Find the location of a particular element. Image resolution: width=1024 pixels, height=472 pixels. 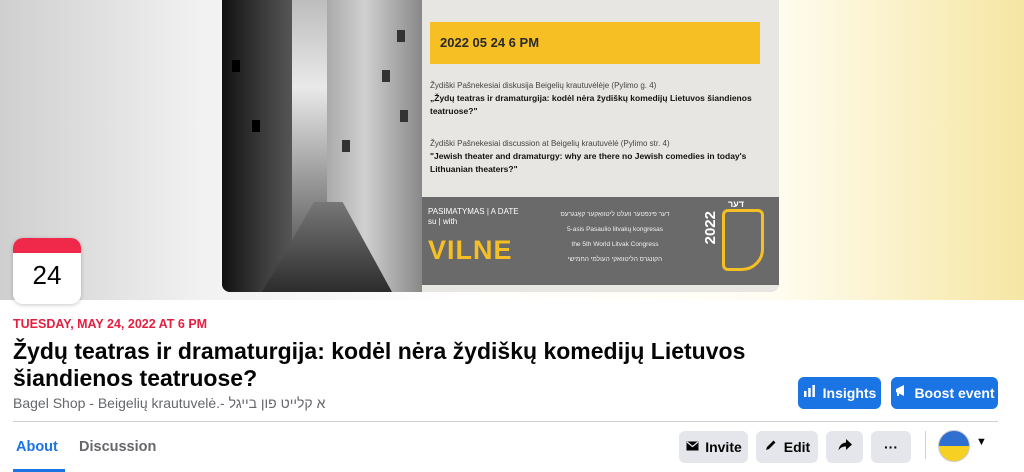

edit-button: Edit is located at coordinates (787, 447).